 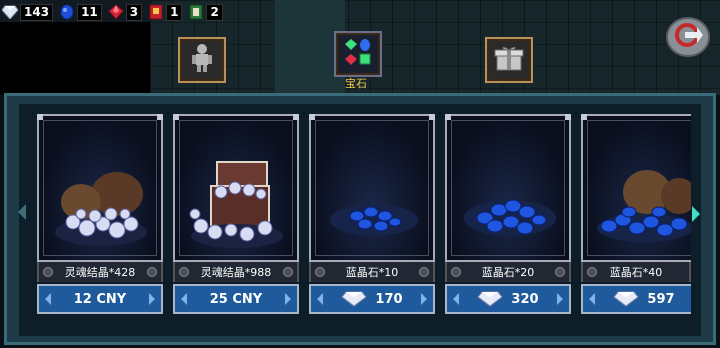 I want to click on sapphire-bag-icon, so click(x=640, y=196).